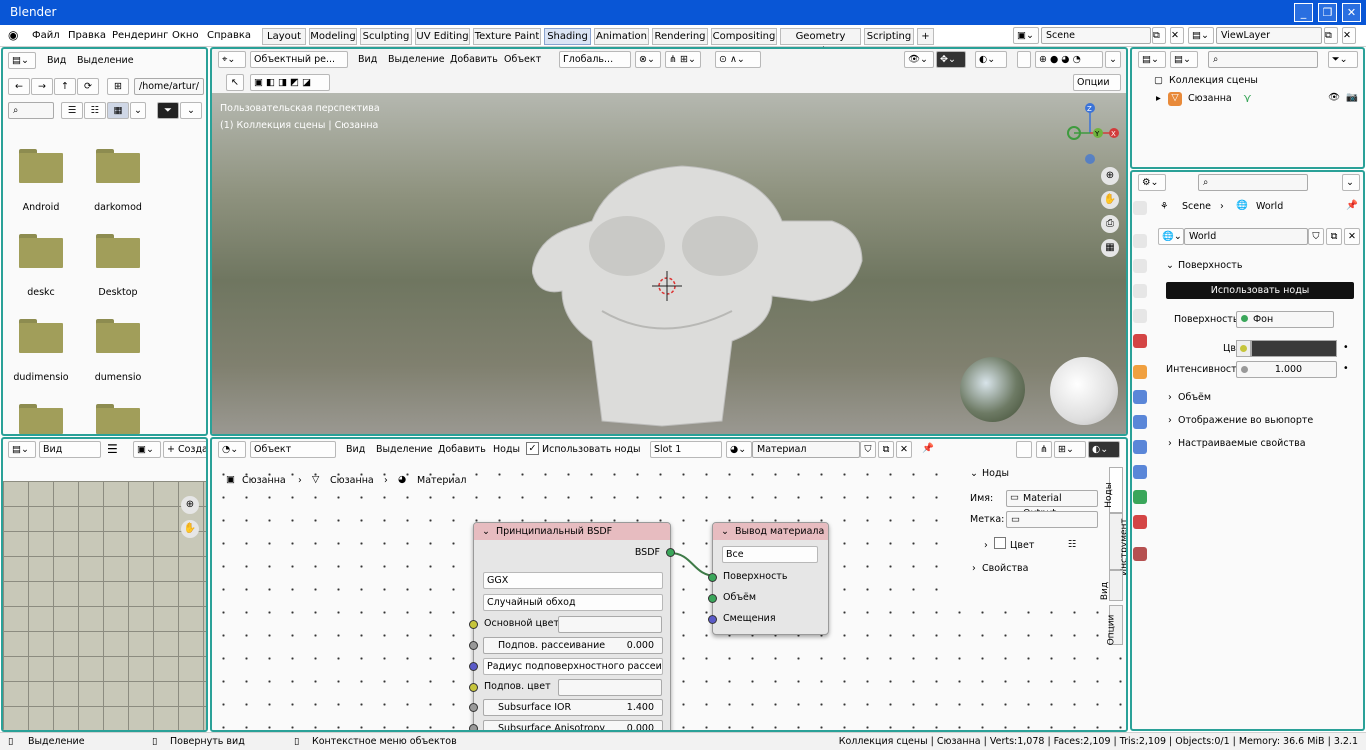  Describe the element at coordinates (191, 110) in the screenshot. I see `filter-dropdown-icon: ⌄` at that location.